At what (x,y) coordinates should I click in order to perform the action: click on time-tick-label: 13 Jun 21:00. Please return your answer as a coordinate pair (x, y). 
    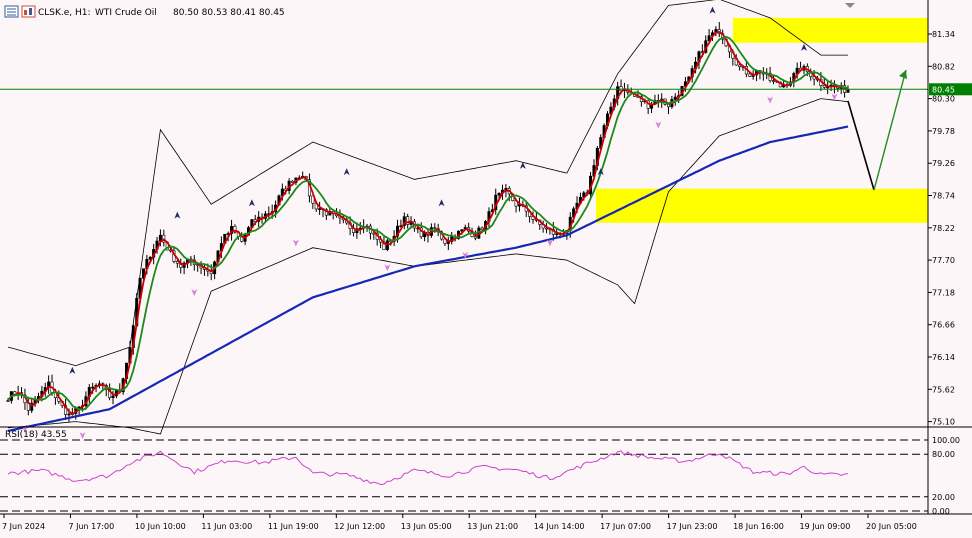
    Looking at the image, I should click on (492, 526).